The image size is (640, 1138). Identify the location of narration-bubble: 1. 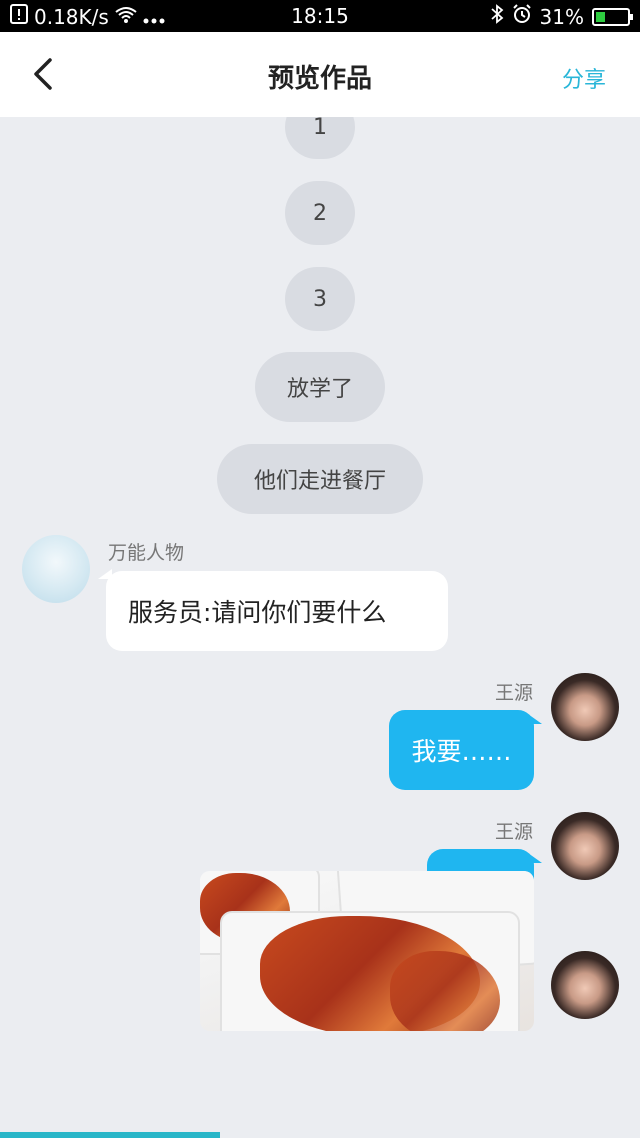
(320, 138).